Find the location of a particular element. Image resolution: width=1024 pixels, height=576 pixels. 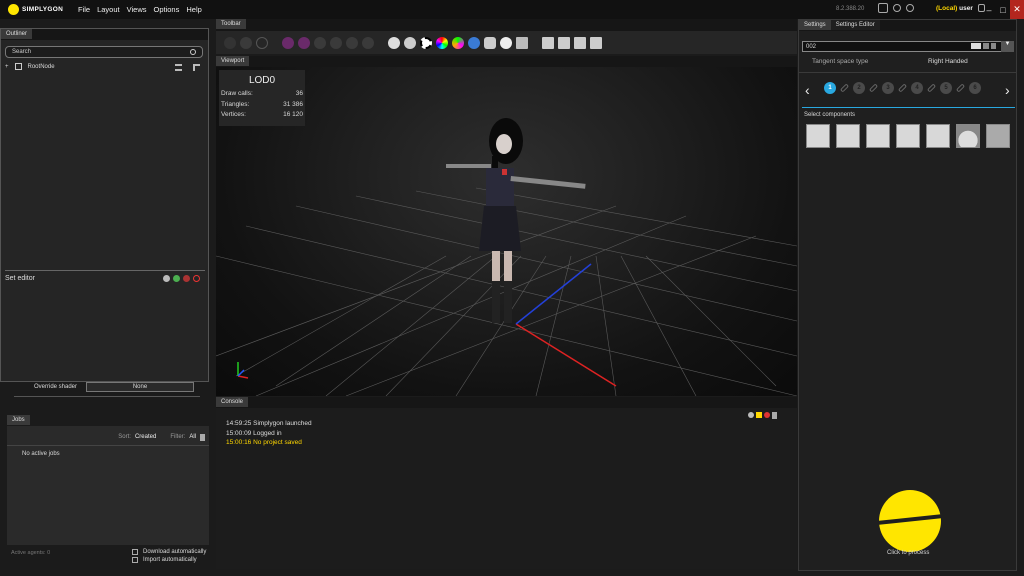

new-preset-icon is located at coordinates (976, 46).